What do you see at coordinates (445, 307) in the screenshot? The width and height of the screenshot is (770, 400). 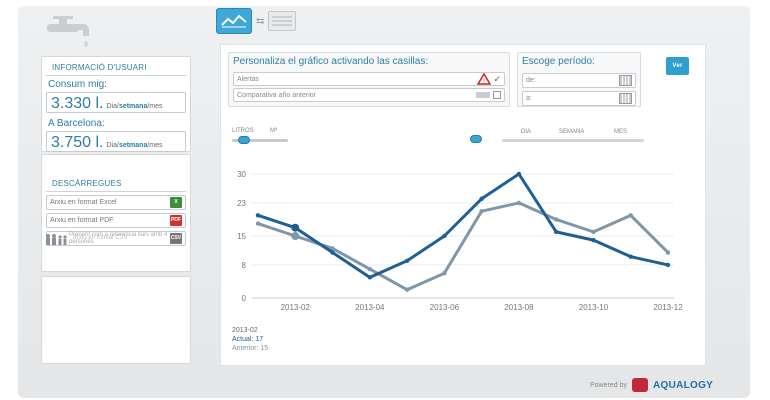 I see `x-tick-label: 2013-06` at bounding box center [445, 307].